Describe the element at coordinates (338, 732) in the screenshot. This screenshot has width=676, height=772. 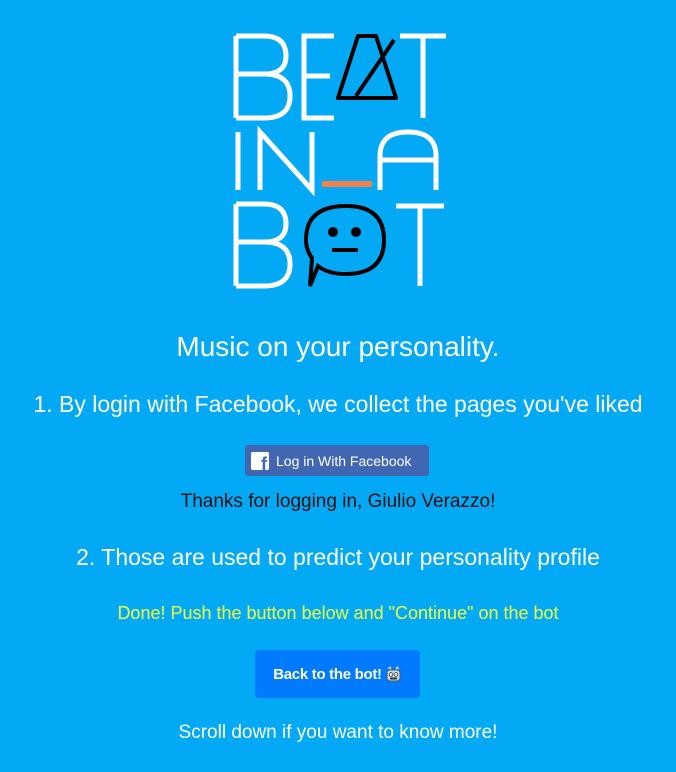
I see `scroll-hint: Scroll down if you want to know more!` at that location.